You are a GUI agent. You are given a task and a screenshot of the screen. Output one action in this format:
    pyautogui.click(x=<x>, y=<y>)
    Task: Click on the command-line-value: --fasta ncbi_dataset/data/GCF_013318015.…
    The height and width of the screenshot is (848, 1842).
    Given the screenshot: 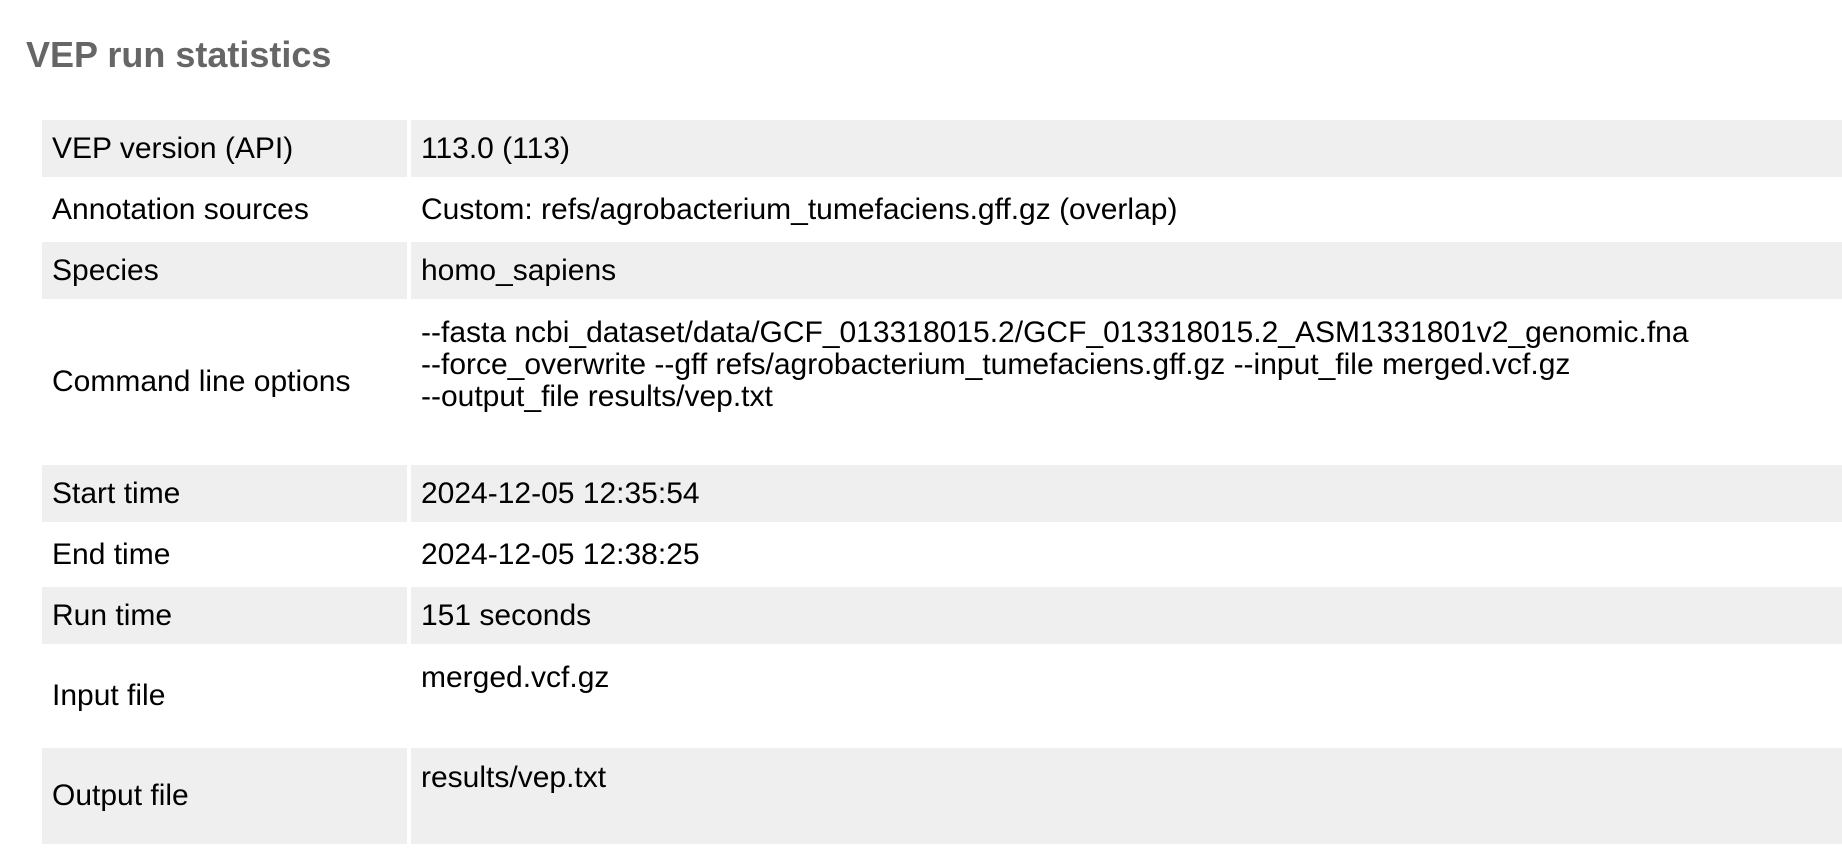 What is the action you would take?
    pyautogui.click(x=1126, y=382)
    